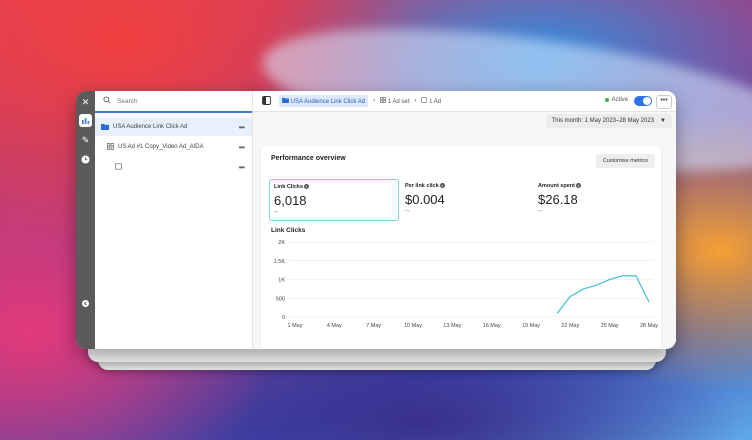  I want to click on tree-item-ad: •••, so click(173, 167).